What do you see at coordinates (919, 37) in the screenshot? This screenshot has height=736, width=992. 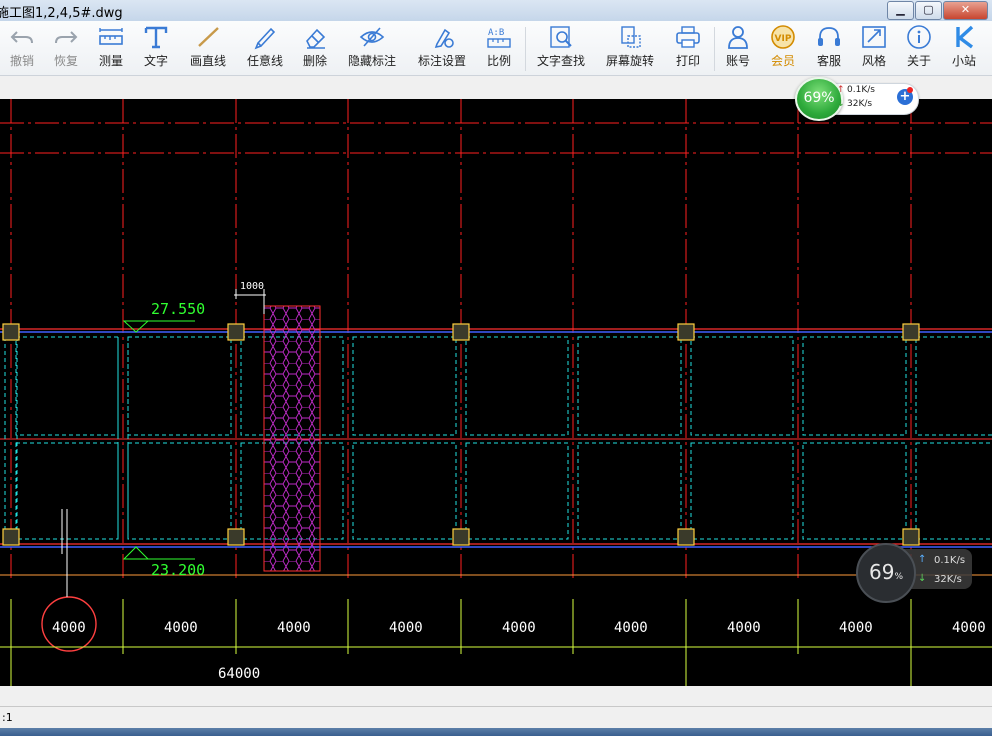 I see `info-icon` at bounding box center [919, 37].